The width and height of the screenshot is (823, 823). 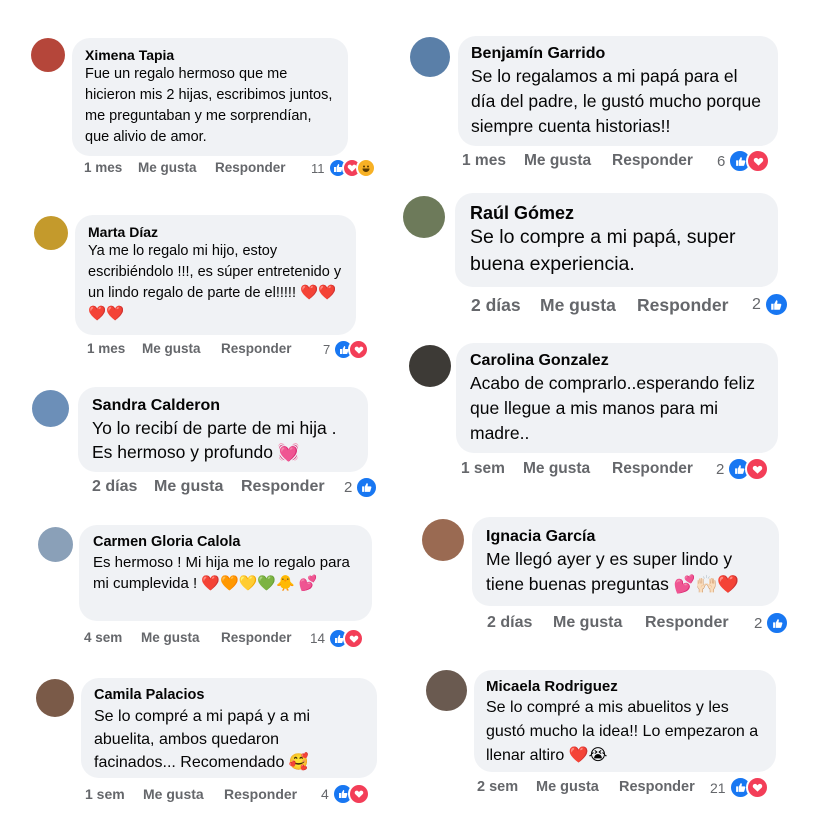 What do you see at coordinates (318, 168) in the screenshot?
I see `reaction-count: 11` at bounding box center [318, 168].